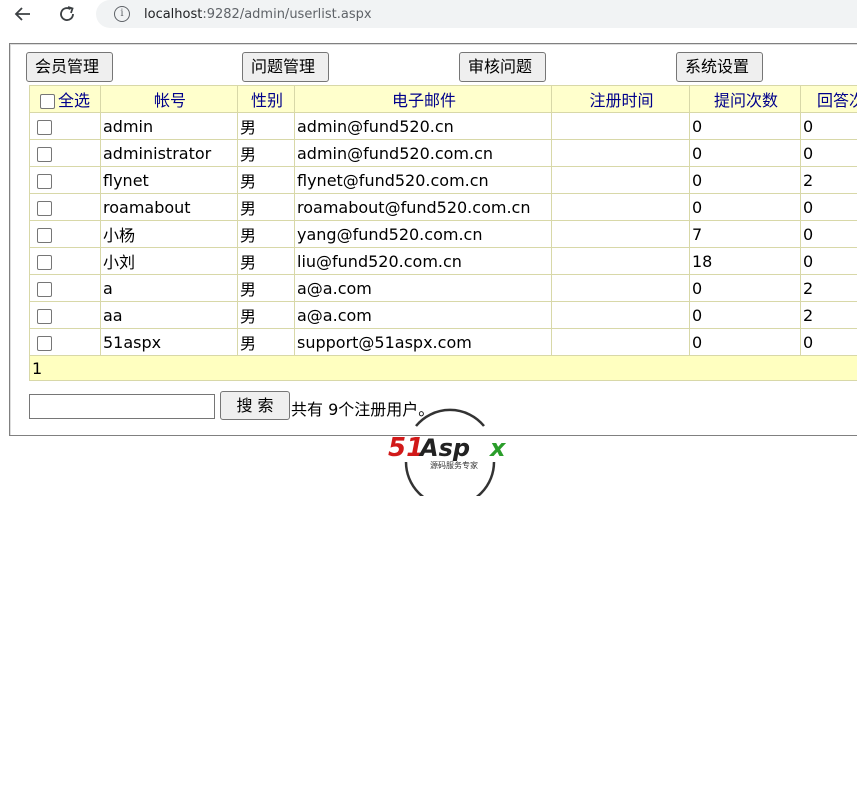 The image size is (857, 789). I want to click on info-icon: i, so click(122, 14).